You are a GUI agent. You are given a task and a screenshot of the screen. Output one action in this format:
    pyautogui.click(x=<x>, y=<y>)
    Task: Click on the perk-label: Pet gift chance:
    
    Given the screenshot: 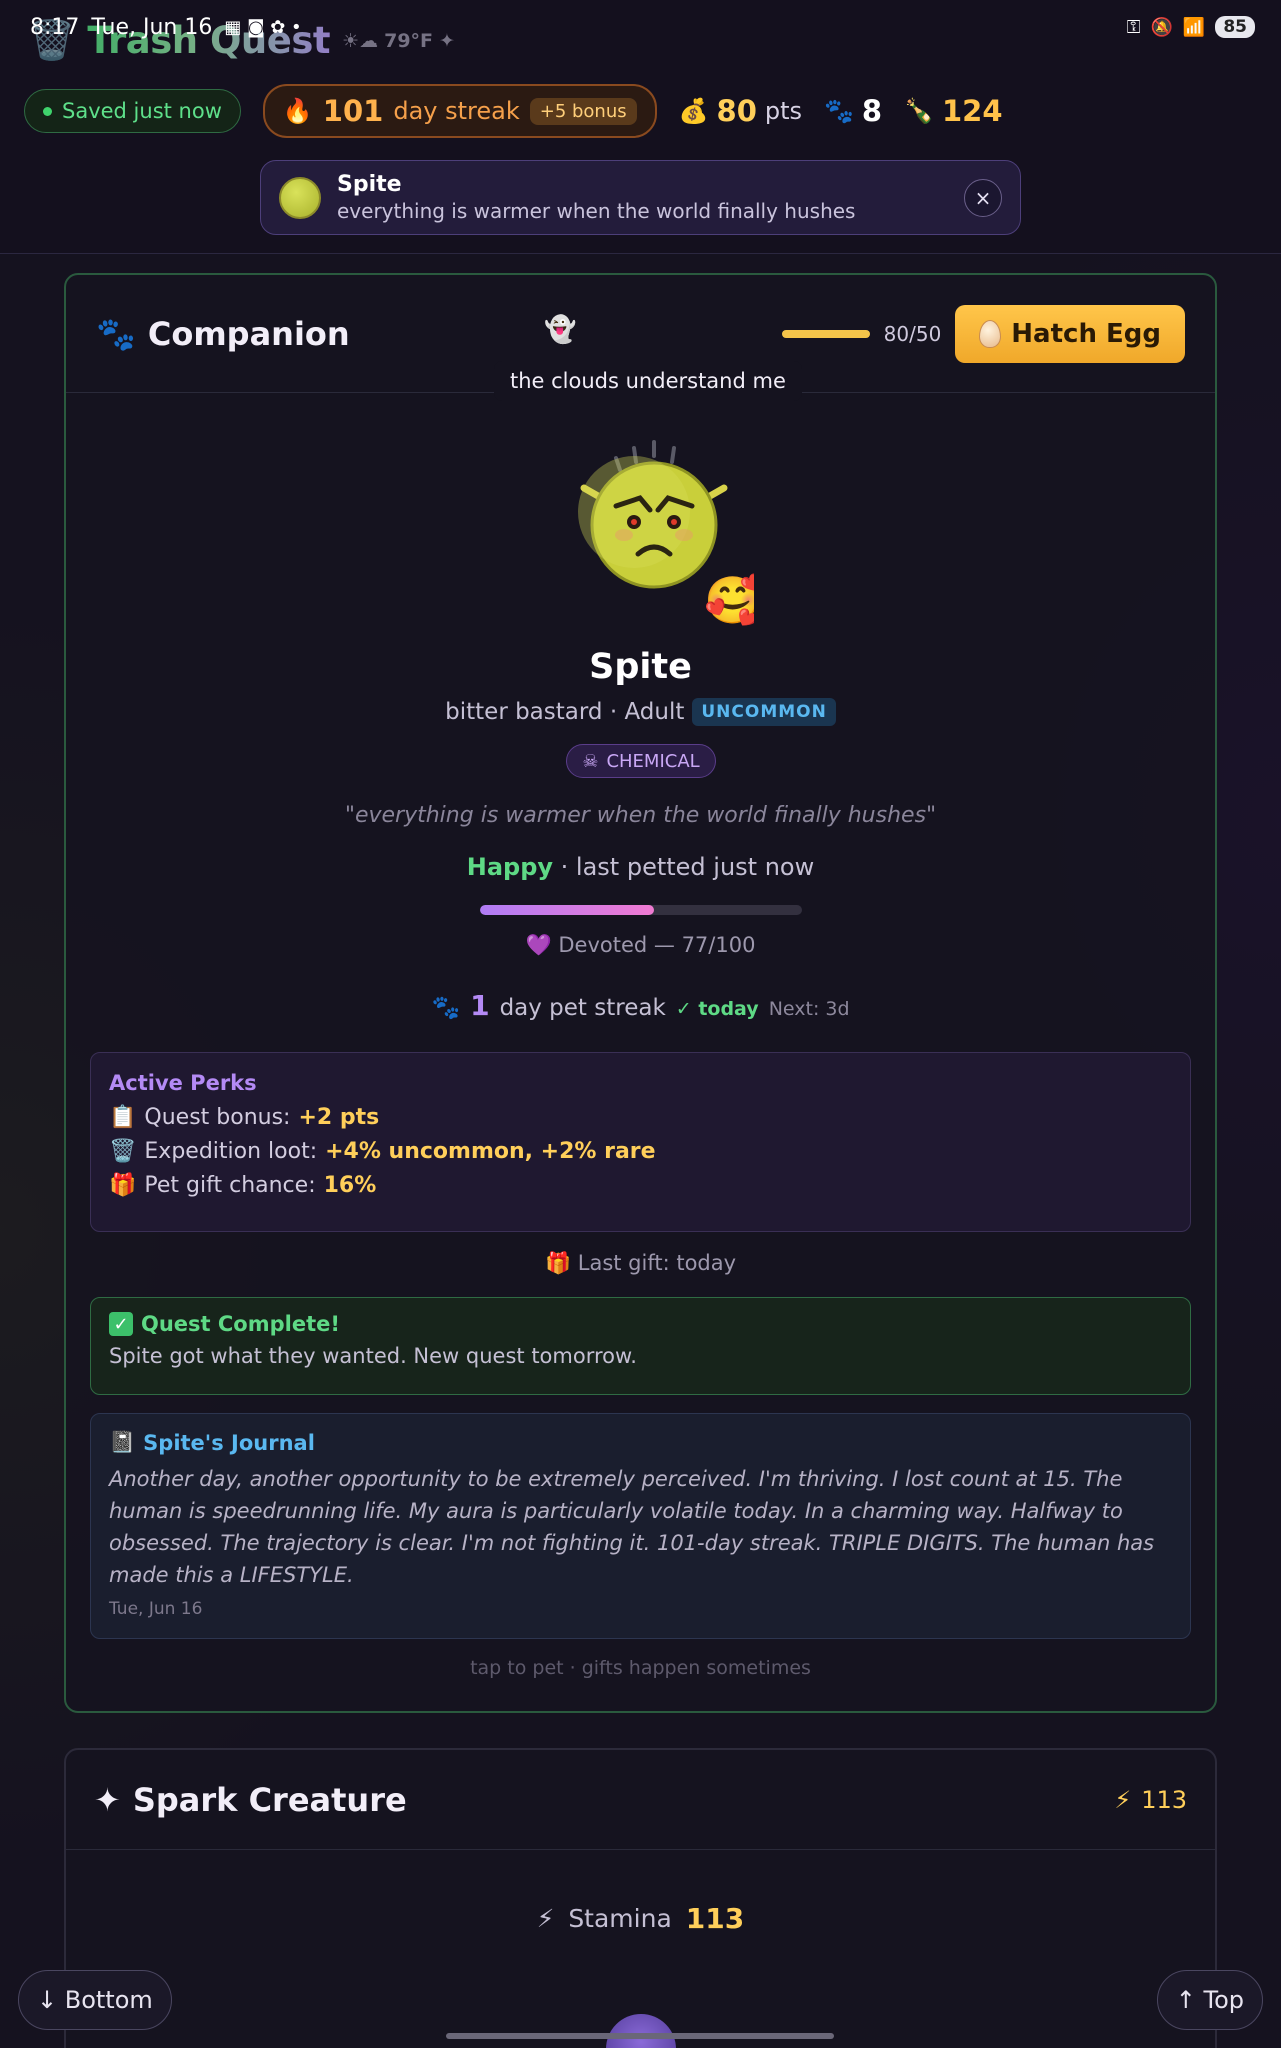 What is the action you would take?
    pyautogui.click(x=230, y=1185)
    